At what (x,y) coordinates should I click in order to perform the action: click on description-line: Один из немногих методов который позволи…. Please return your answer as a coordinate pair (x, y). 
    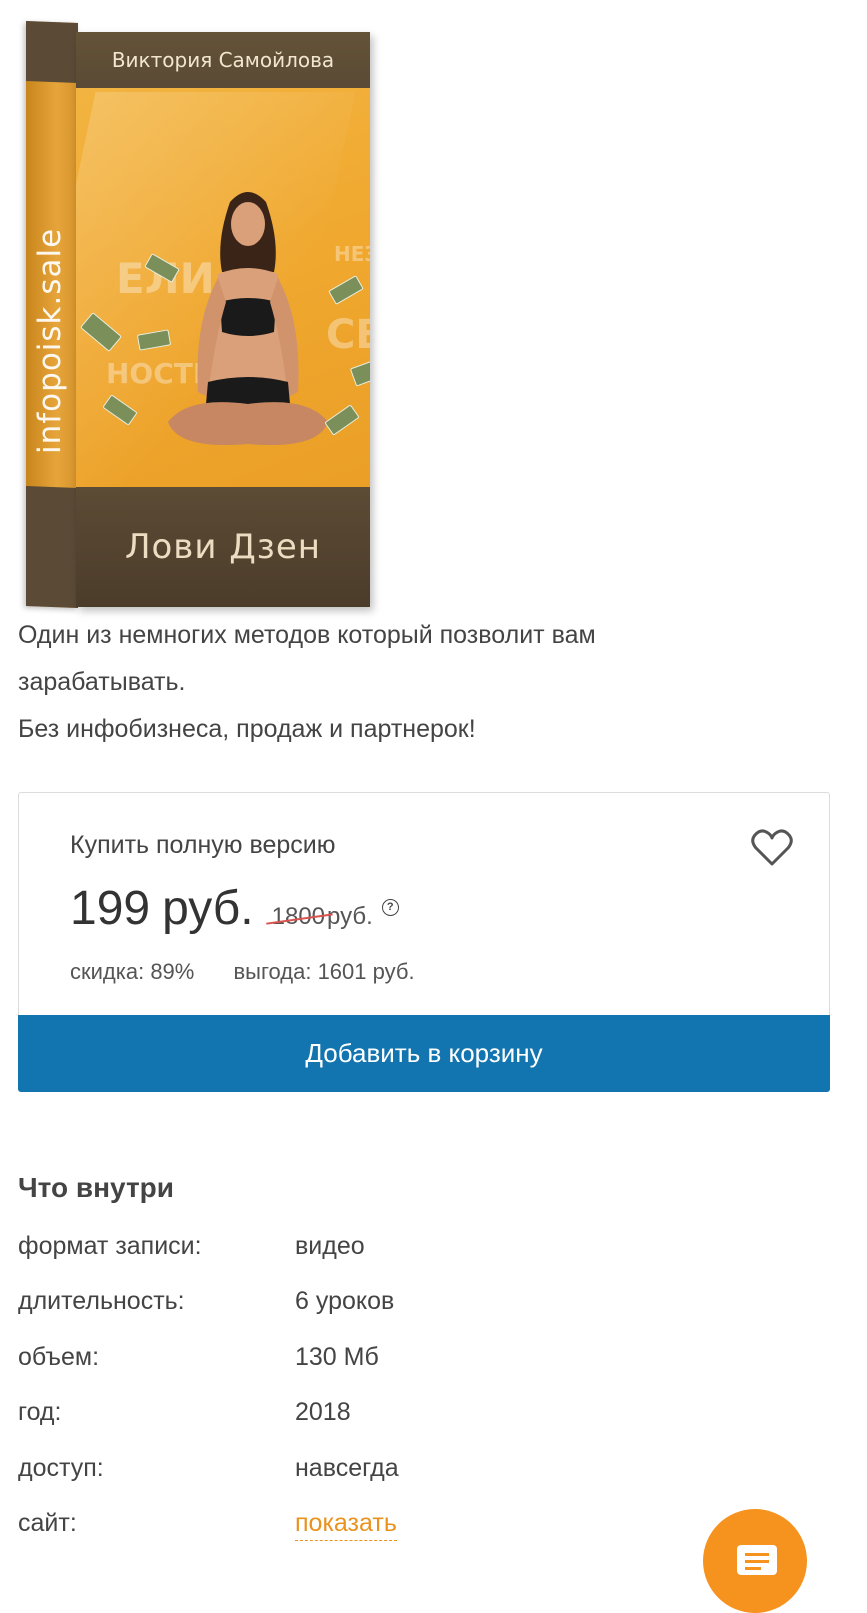
    Looking at the image, I should click on (307, 635).